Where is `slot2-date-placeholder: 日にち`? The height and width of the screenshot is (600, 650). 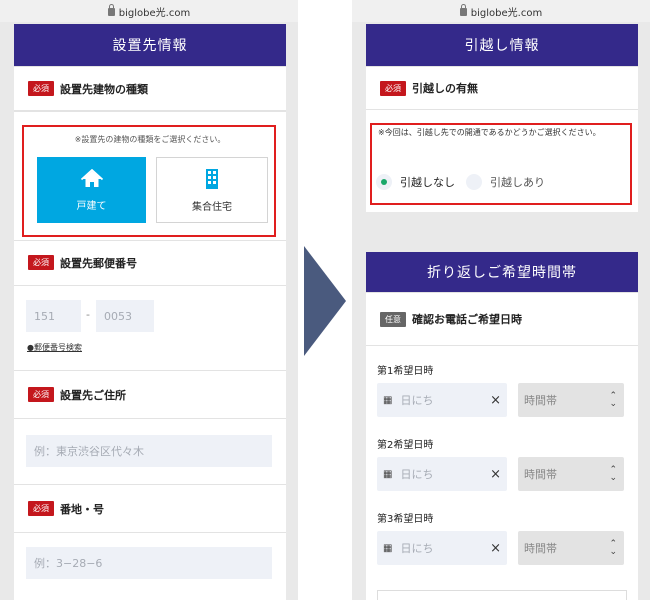 slot2-date-placeholder: 日にち is located at coordinates (417, 474).